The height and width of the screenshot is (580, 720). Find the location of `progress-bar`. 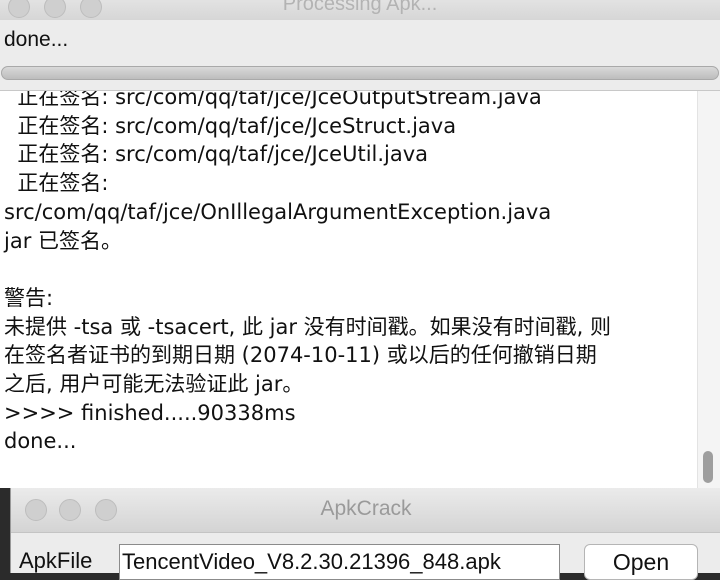

progress-bar is located at coordinates (360, 73).